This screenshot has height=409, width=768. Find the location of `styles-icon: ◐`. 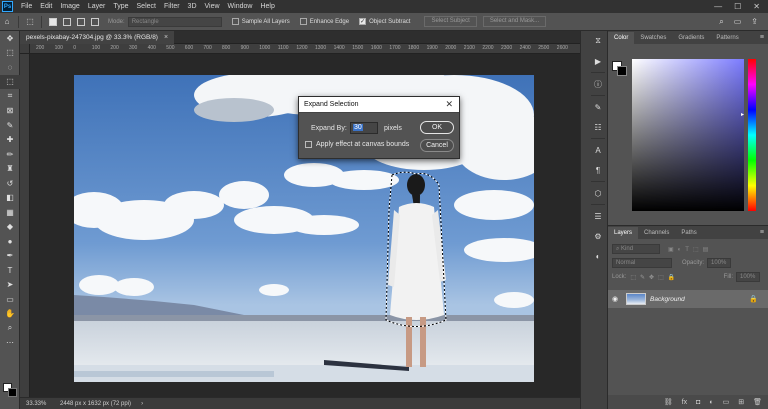

styles-icon: ◐ is located at coordinates (598, 256).